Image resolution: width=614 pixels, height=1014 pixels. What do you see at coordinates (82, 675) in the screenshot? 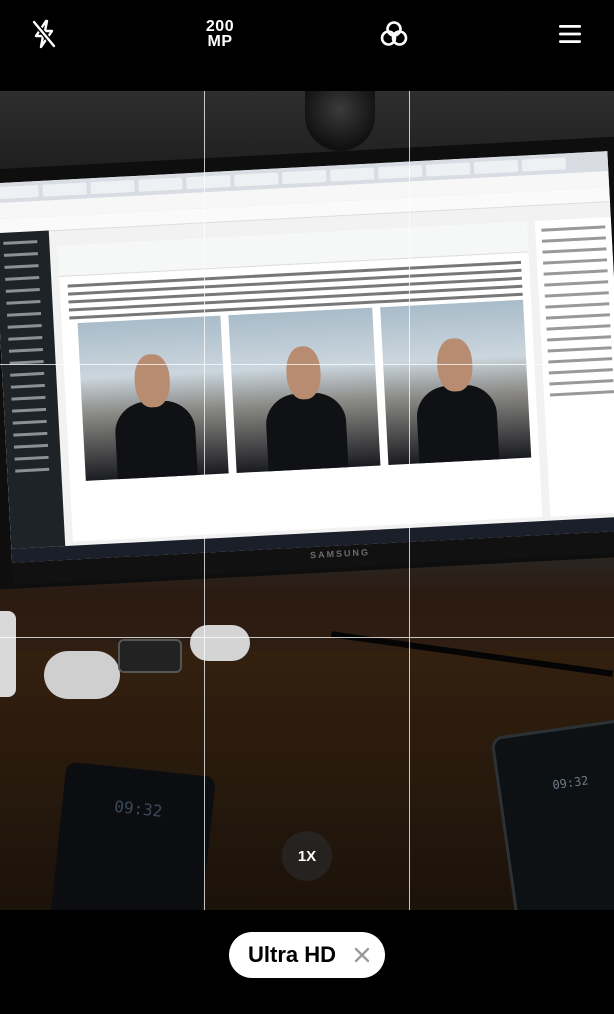
I see `earbuds-case` at bounding box center [82, 675].